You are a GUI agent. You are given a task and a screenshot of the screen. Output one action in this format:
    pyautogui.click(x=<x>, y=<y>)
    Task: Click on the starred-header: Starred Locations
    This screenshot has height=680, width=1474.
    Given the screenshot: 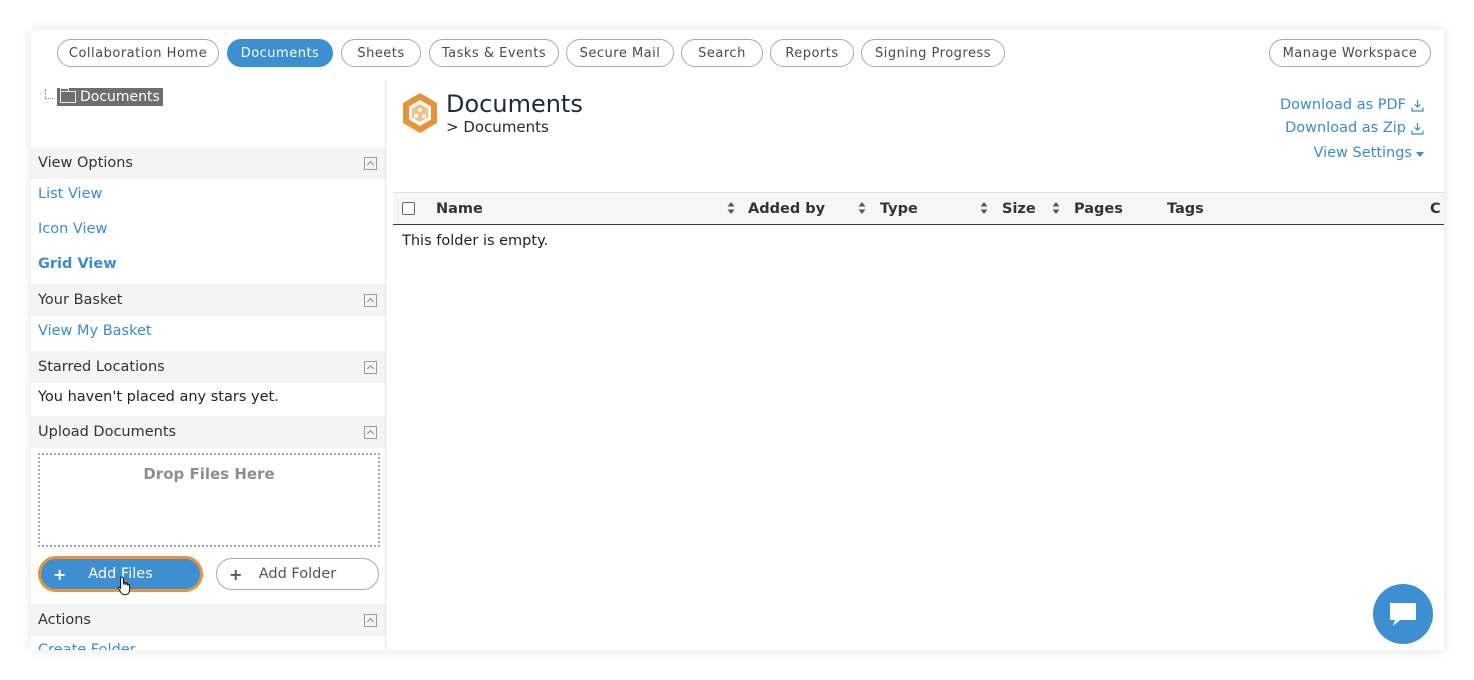 What is the action you would take?
    pyautogui.click(x=208, y=367)
    